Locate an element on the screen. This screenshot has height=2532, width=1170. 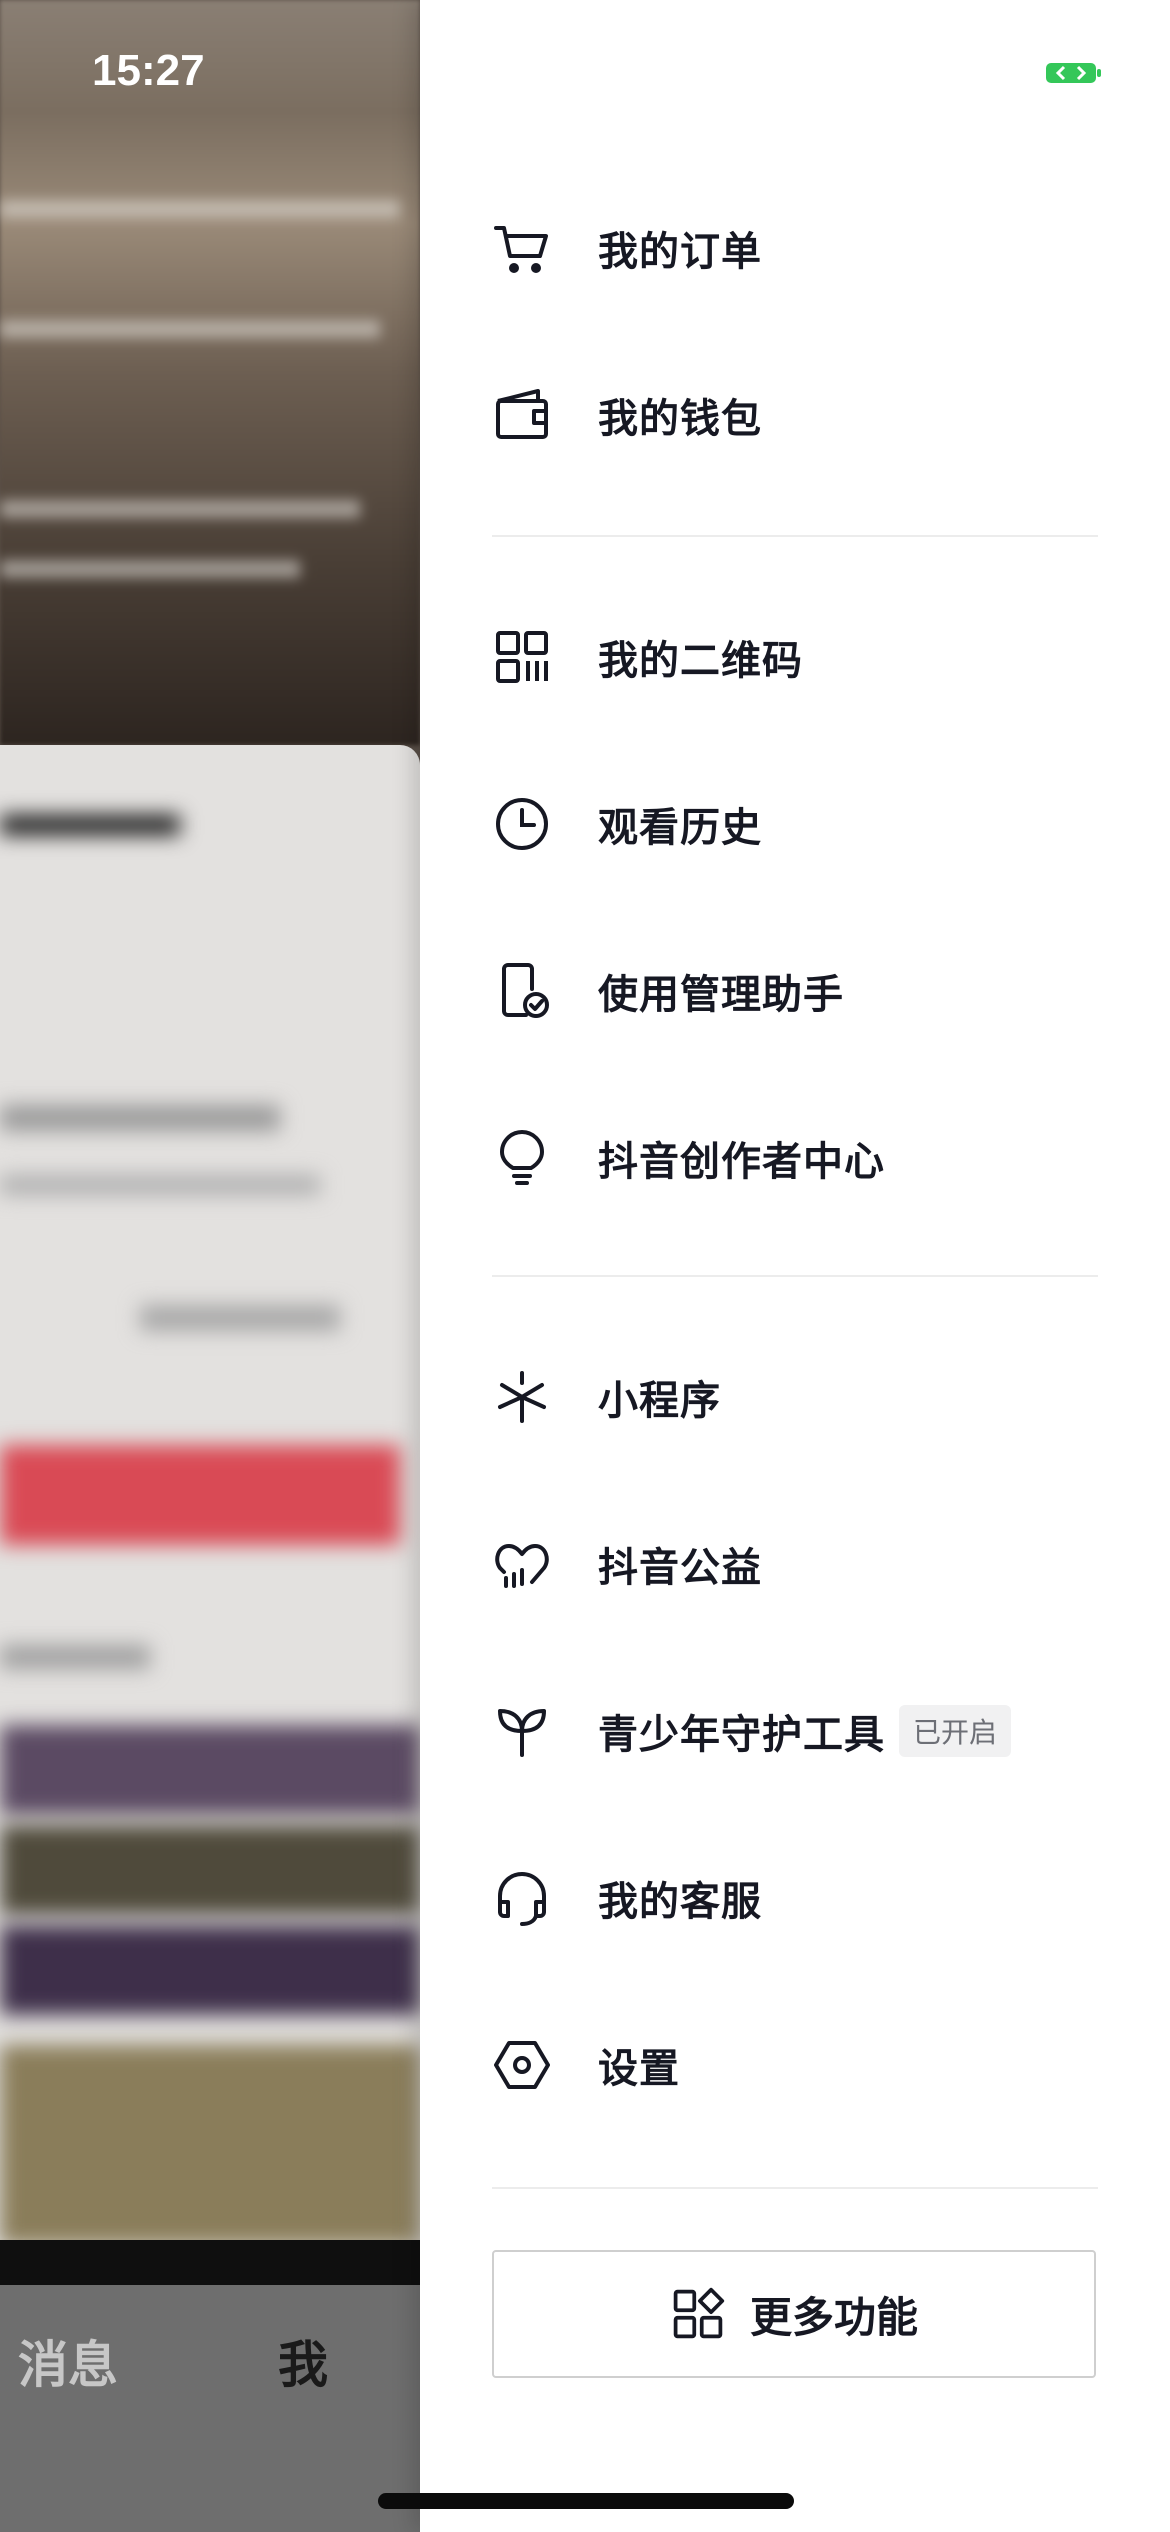
more-features-label: 更多功能 is located at coordinates (833, 2317).